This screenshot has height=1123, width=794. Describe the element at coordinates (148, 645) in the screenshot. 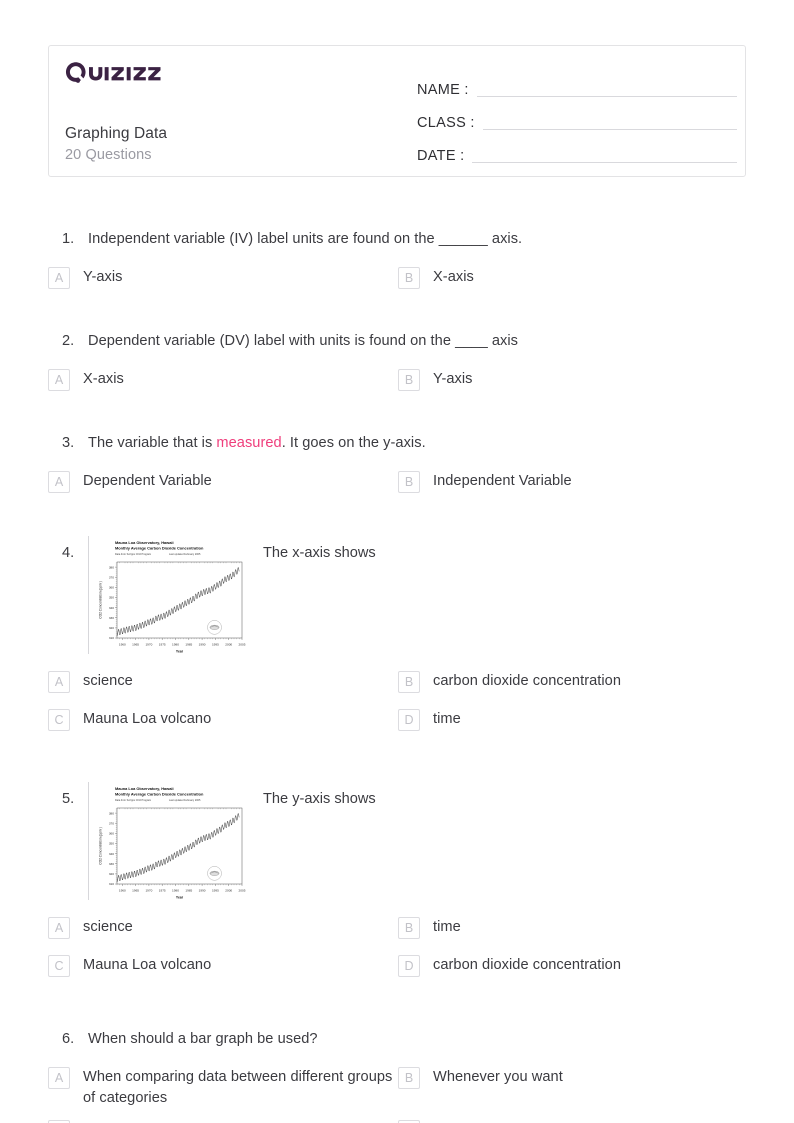

I see `svg-text: 1970` at that location.